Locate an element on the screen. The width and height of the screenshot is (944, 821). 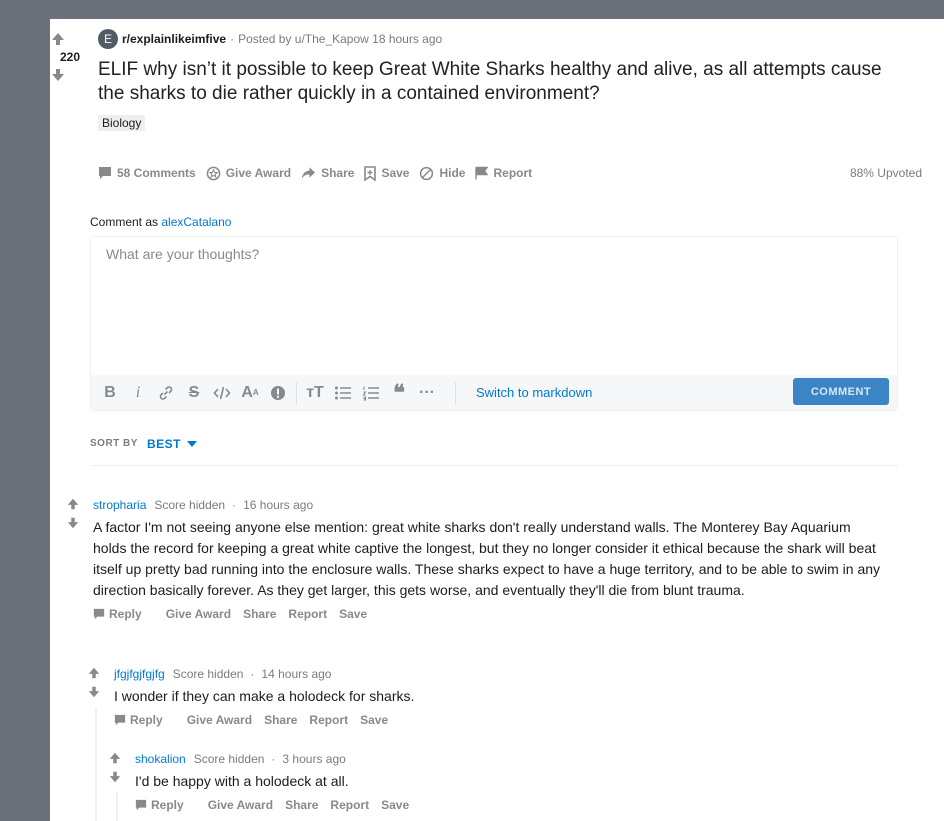
comments-label: 58 Comments is located at coordinates (156, 173).